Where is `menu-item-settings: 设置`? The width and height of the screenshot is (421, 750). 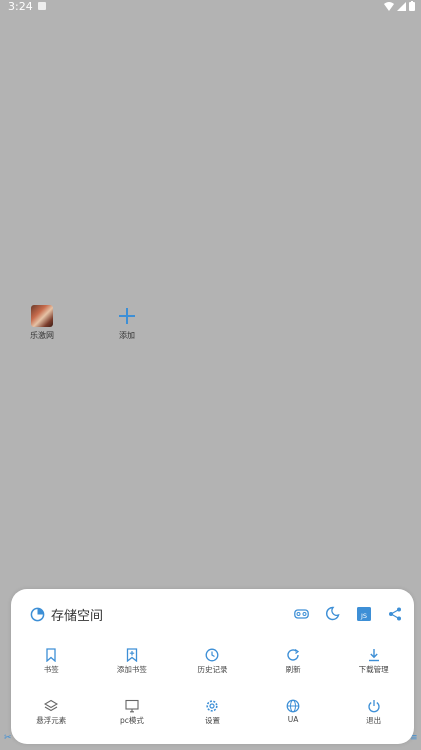
menu-item-settings: 设置 is located at coordinates (212, 712).